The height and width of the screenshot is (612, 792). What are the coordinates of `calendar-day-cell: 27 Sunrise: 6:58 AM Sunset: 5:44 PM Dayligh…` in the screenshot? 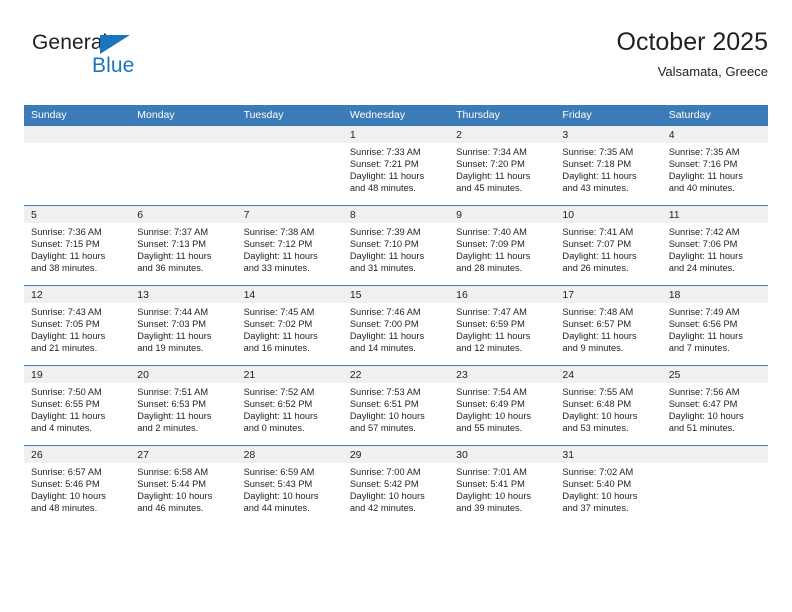 It's located at (183, 485).